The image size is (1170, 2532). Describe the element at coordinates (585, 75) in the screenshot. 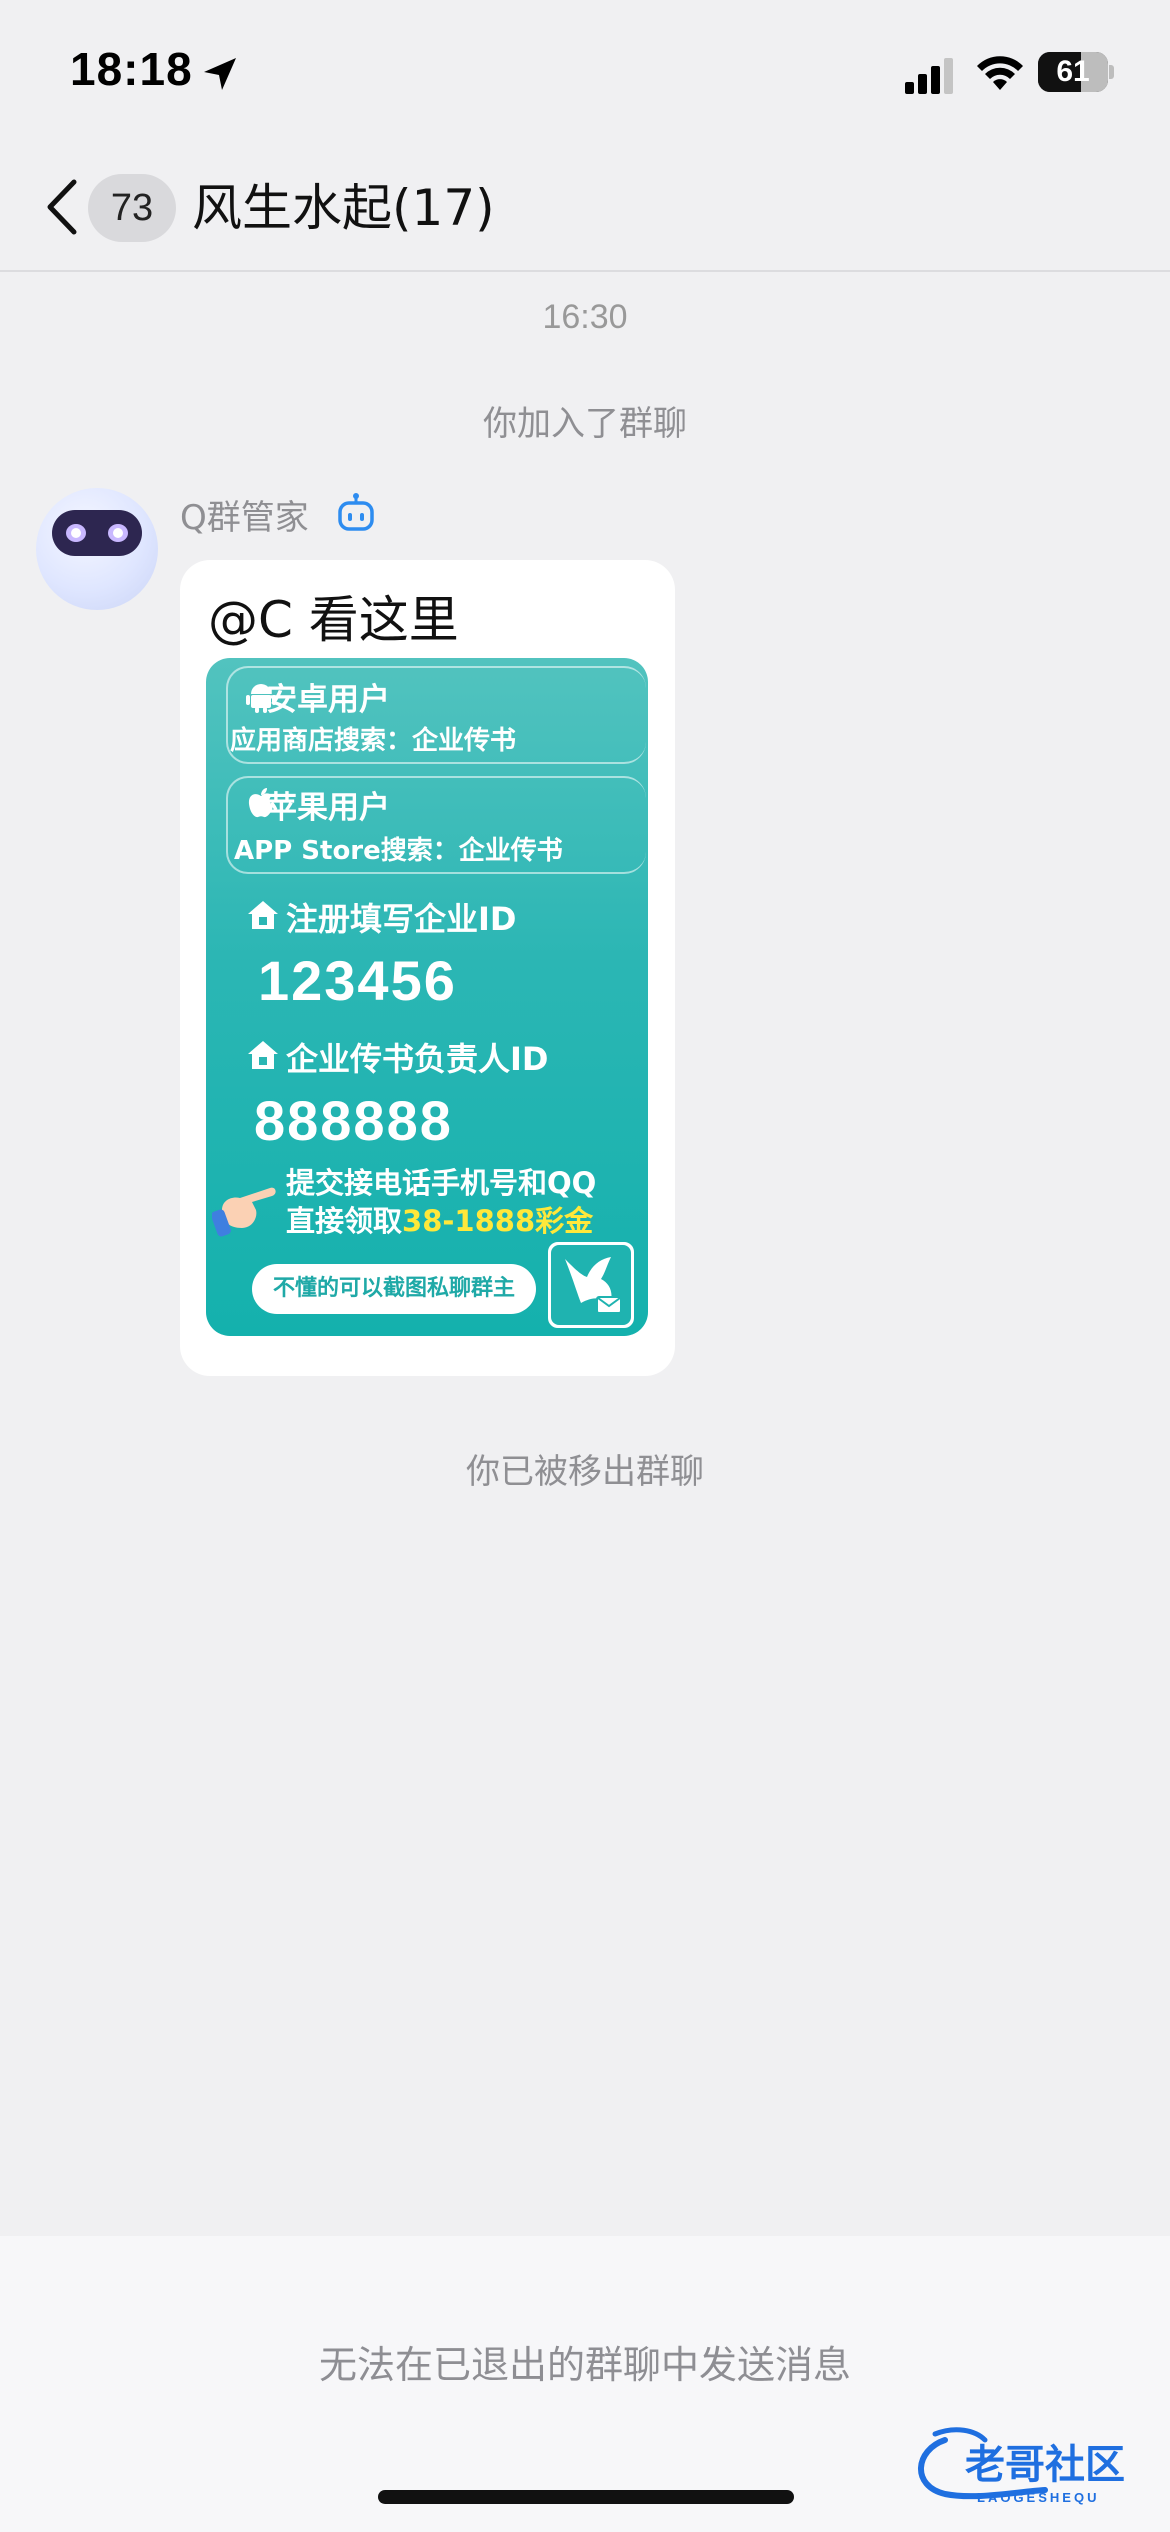

I see `status-bar: 18:18 61` at that location.